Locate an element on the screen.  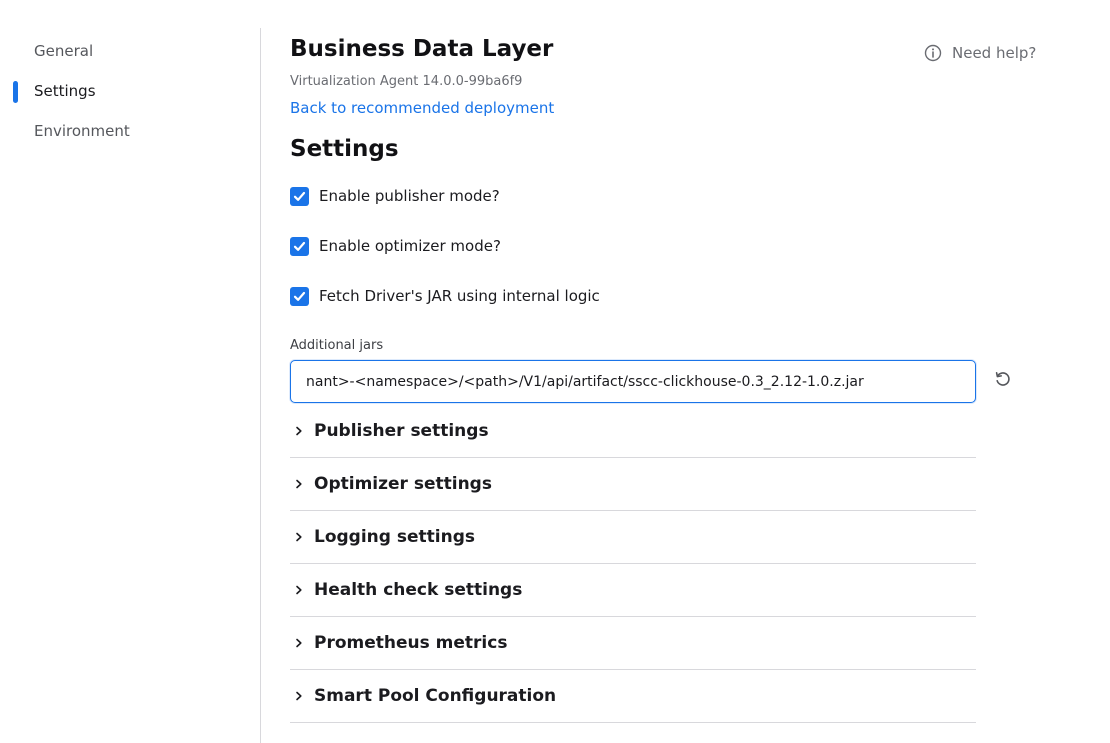
accordion-optimizer-settings: Optimizer settings is located at coordinates (633, 484).